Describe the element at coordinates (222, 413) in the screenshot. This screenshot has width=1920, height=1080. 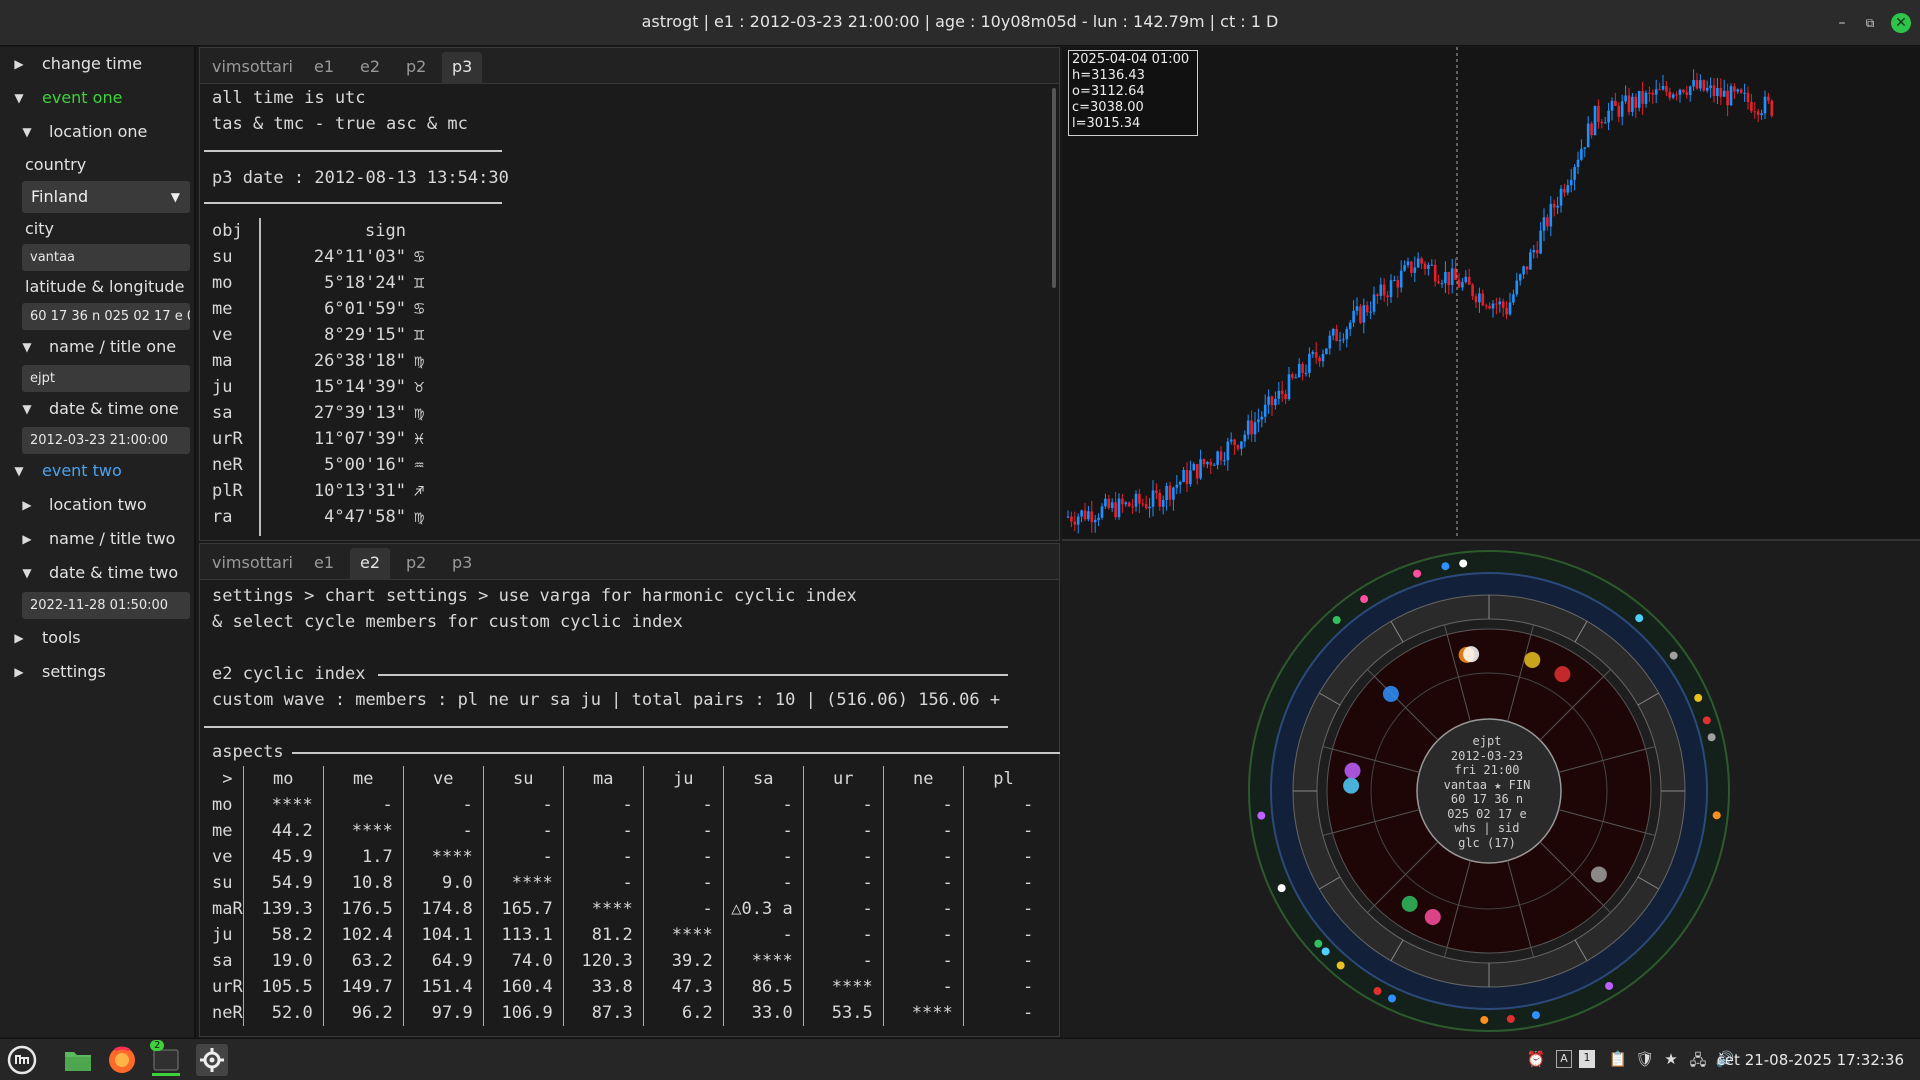
I see `obj-cell: sa` at that location.